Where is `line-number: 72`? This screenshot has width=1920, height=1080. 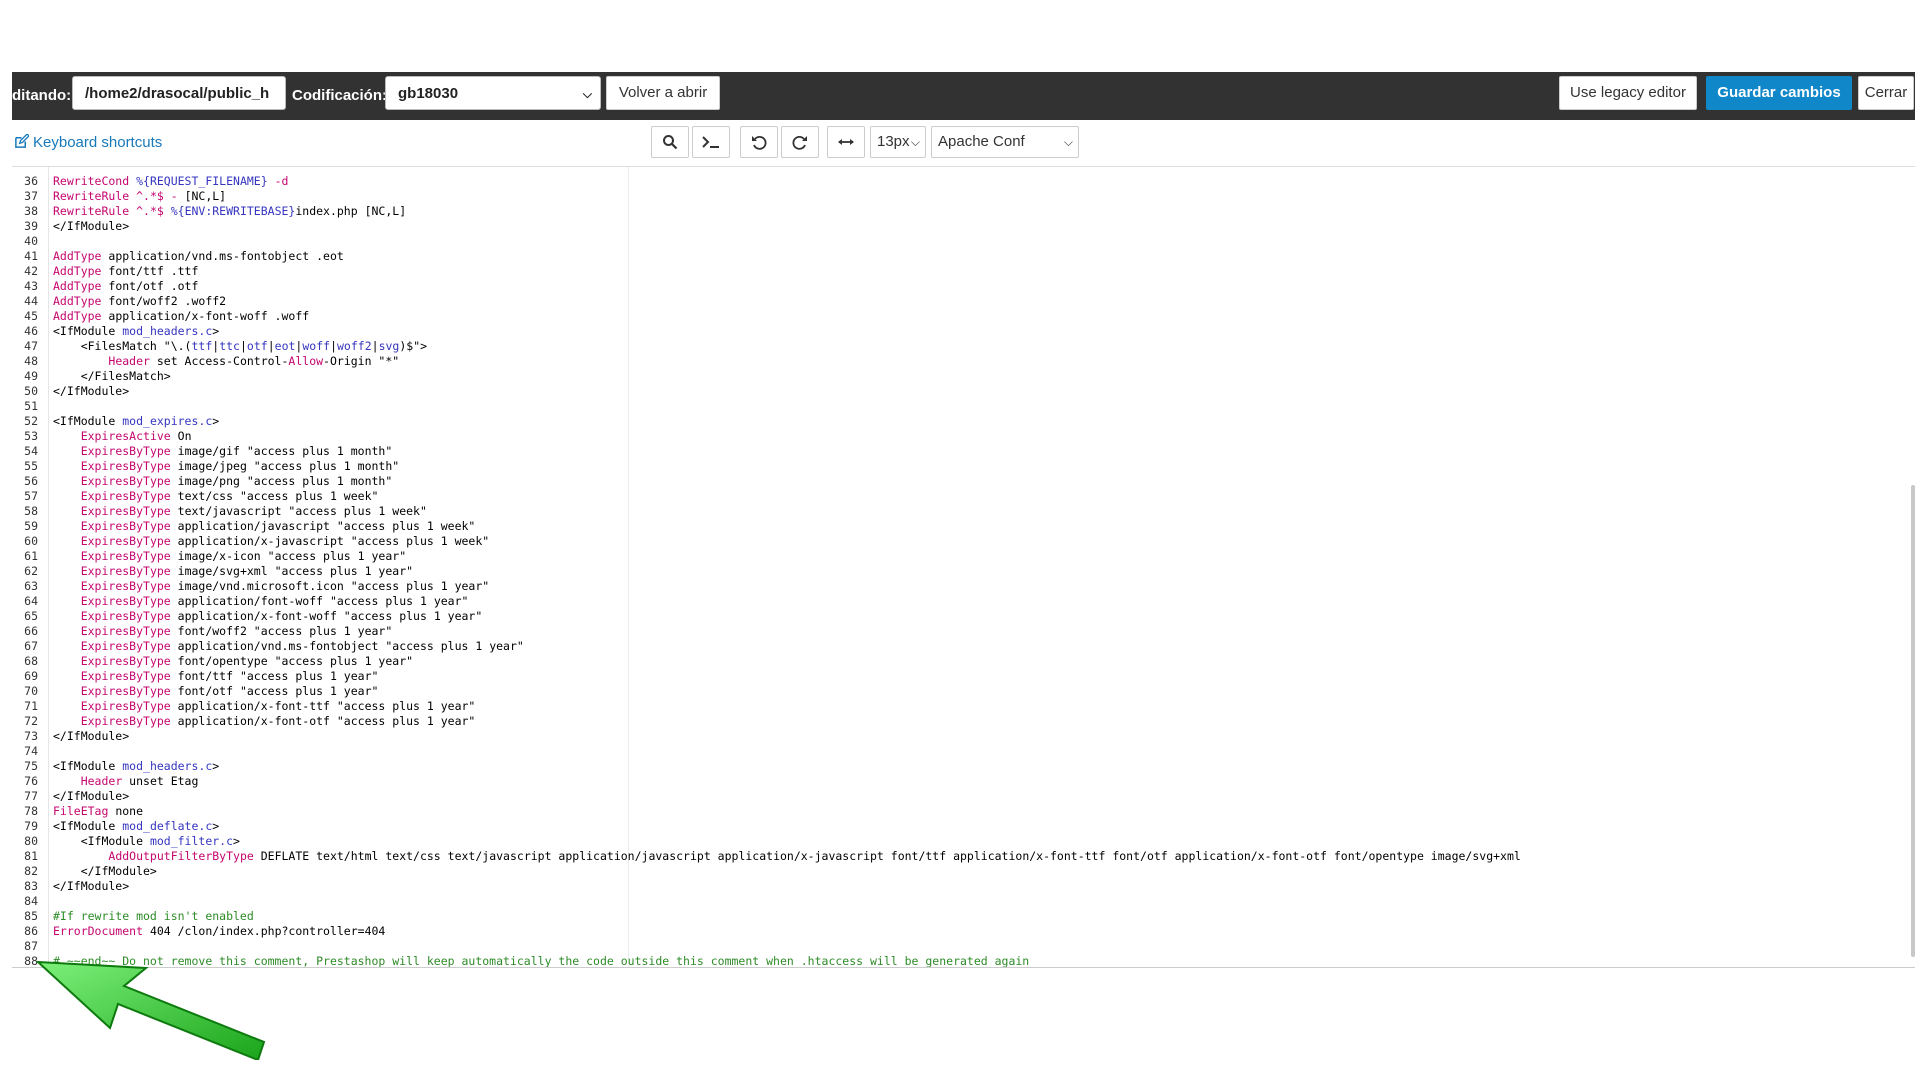 line-number: 72 is located at coordinates (31, 721).